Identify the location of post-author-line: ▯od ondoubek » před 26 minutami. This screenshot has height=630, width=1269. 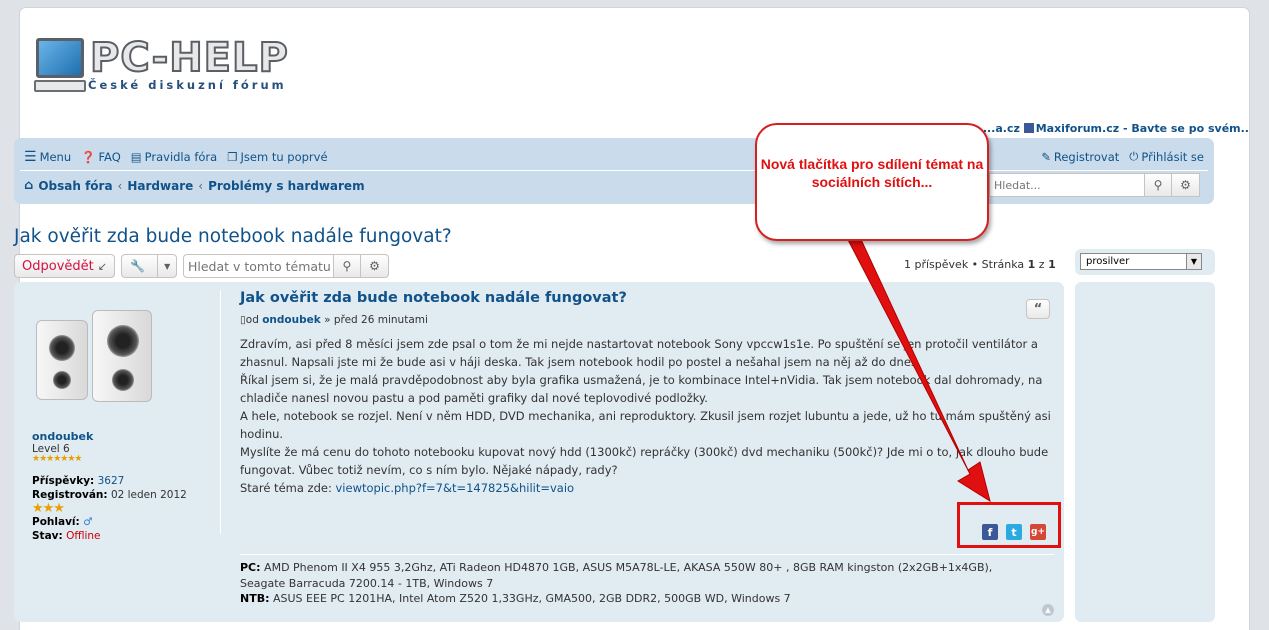
(334, 320).